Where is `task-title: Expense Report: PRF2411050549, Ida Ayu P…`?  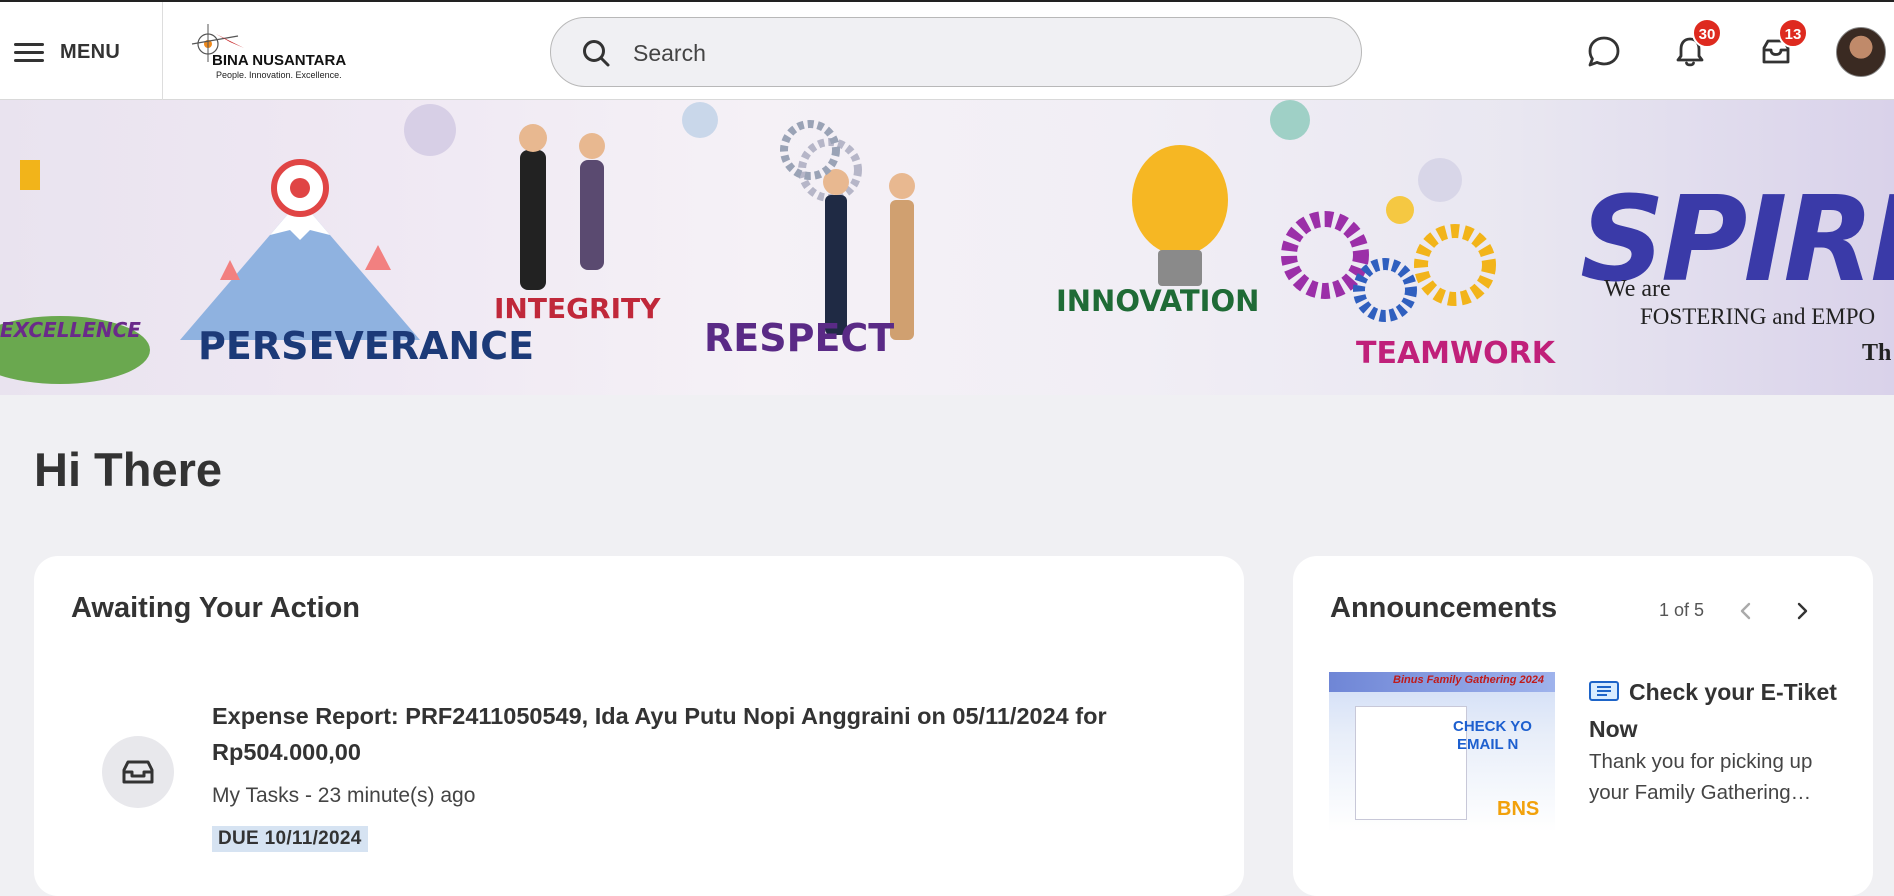
task-title: Expense Report: PRF2411050549, Ida Ayu P… is located at coordinates (692, 734).